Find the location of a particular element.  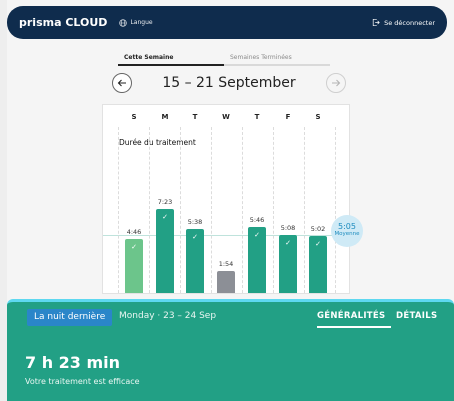

tab-this-week-label: Cette Semaine is located at coordinates (149, 57).